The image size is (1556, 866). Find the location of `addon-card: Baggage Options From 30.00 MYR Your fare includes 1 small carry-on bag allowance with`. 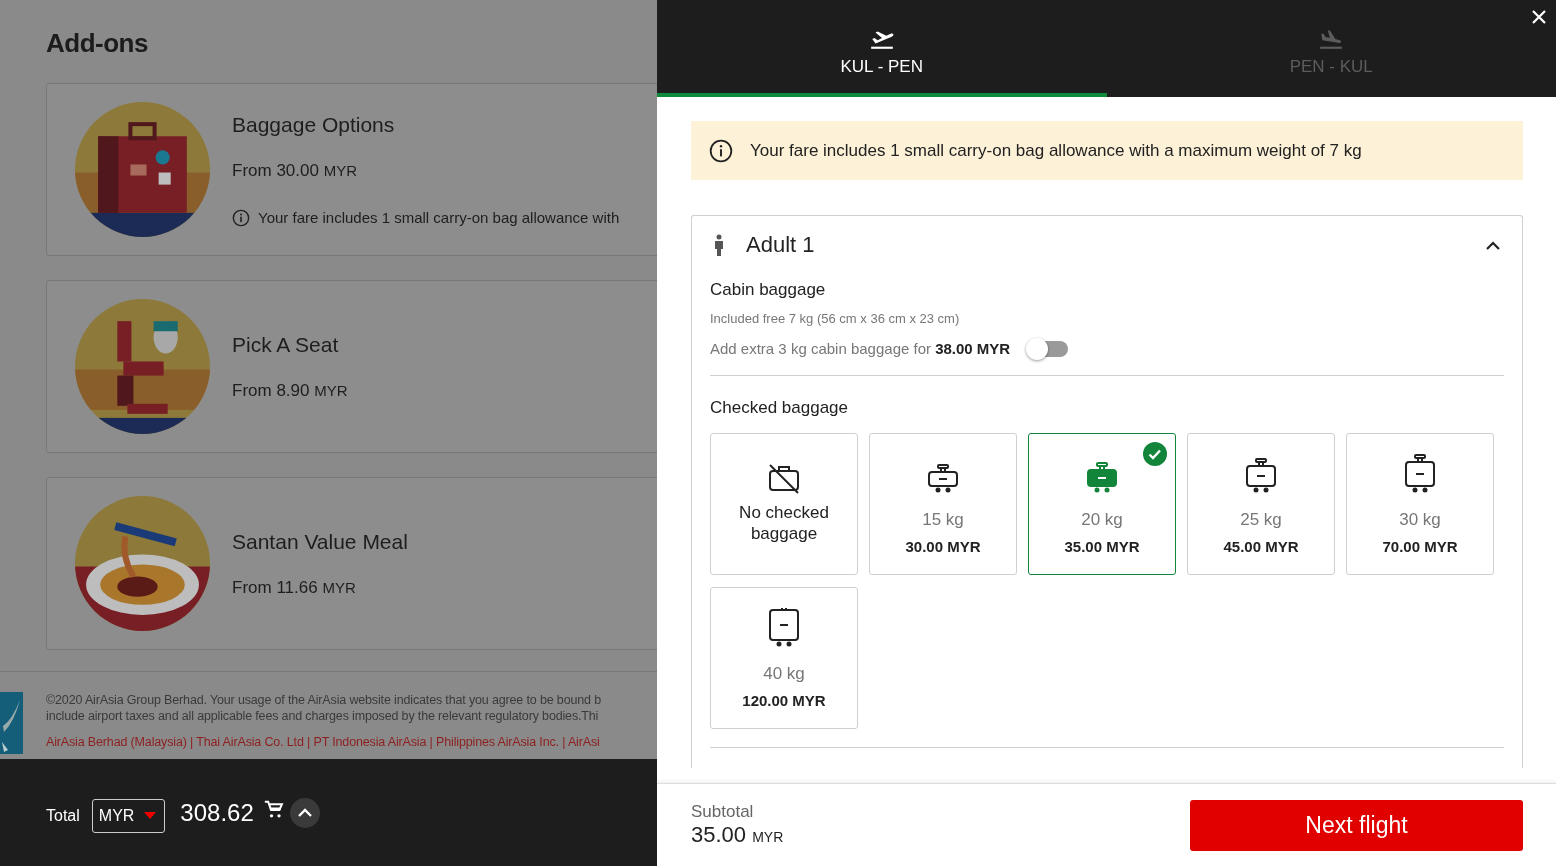

addon-card: Baggage Options From 30.00 MYR Your fare includes 1 small carry-on bag allowance with is located at coordinates (351, 169).